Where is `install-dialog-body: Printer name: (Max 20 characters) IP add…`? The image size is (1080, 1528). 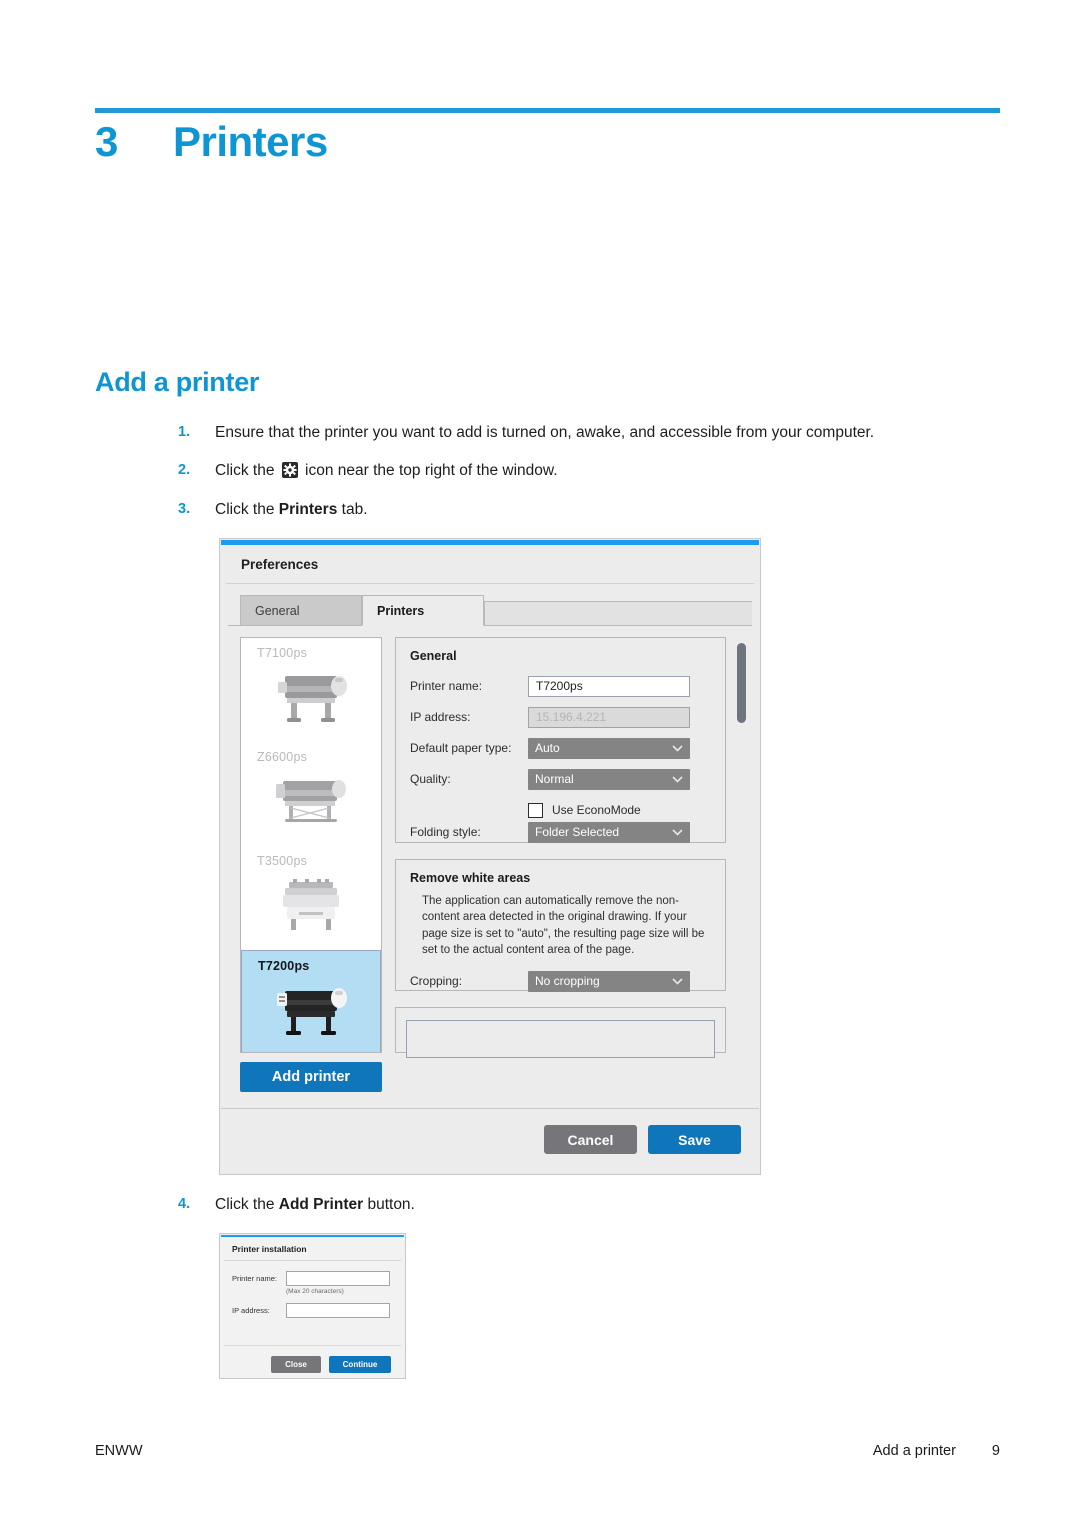
install-dialog-body: Printer name: (Max 20 characters) IP add… is located at coordinates (312, 1303).